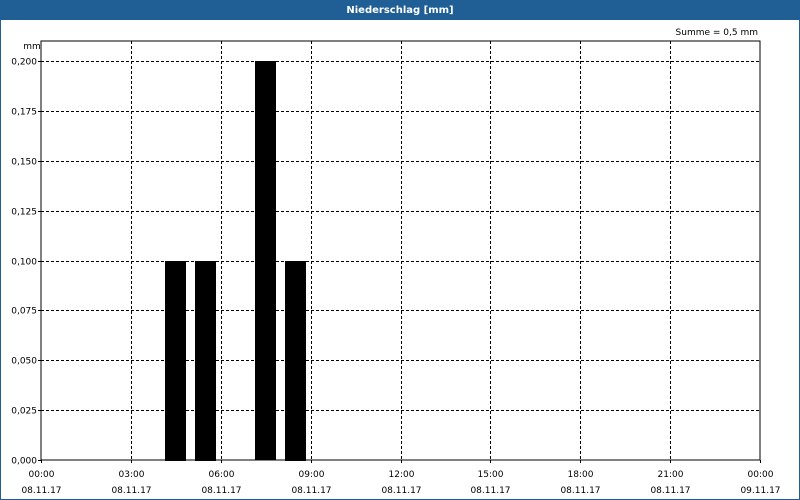  Describe the element at coordinates (24, 462) in the screenshot. I see `y-tick-label: 0,000` at that location.